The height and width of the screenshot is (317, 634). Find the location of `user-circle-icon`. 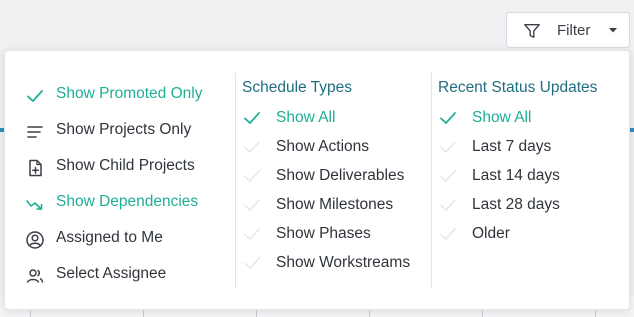

user-circle-icon is located at coordinates (35, 238).